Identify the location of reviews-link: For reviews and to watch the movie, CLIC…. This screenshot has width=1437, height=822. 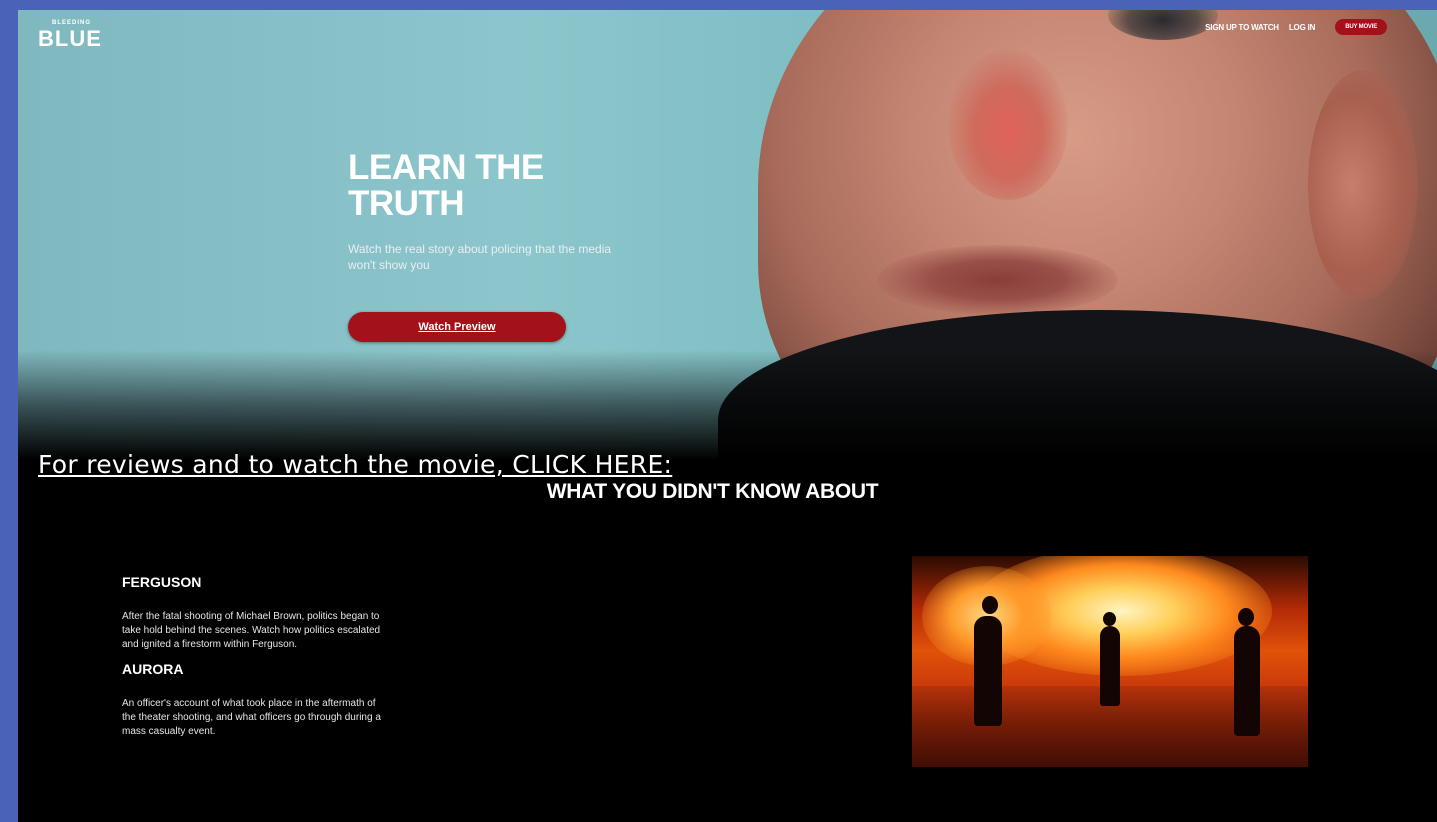
(355, 464).